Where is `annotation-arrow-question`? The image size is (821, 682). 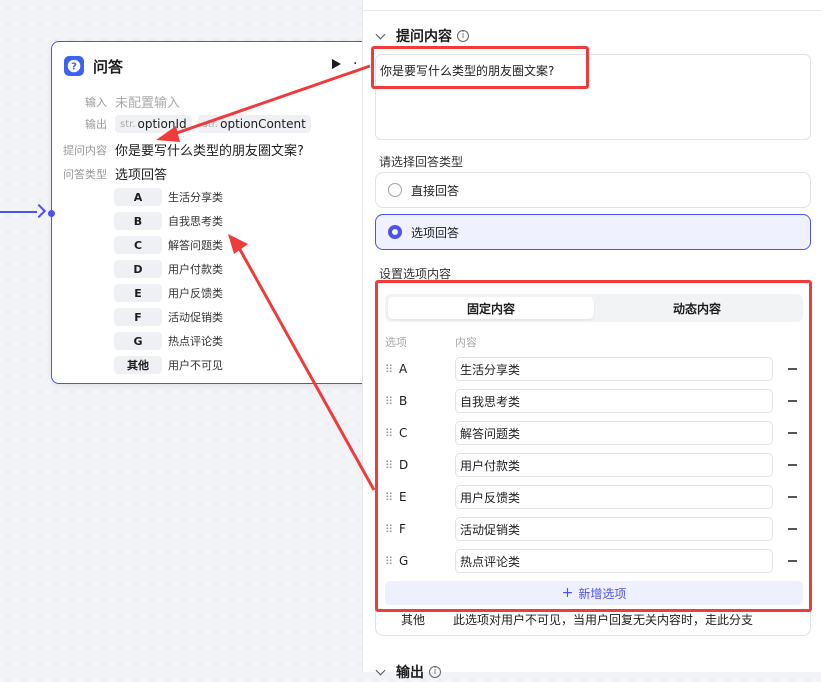
annotation-arrow-question is located at coordinates (269, 101).